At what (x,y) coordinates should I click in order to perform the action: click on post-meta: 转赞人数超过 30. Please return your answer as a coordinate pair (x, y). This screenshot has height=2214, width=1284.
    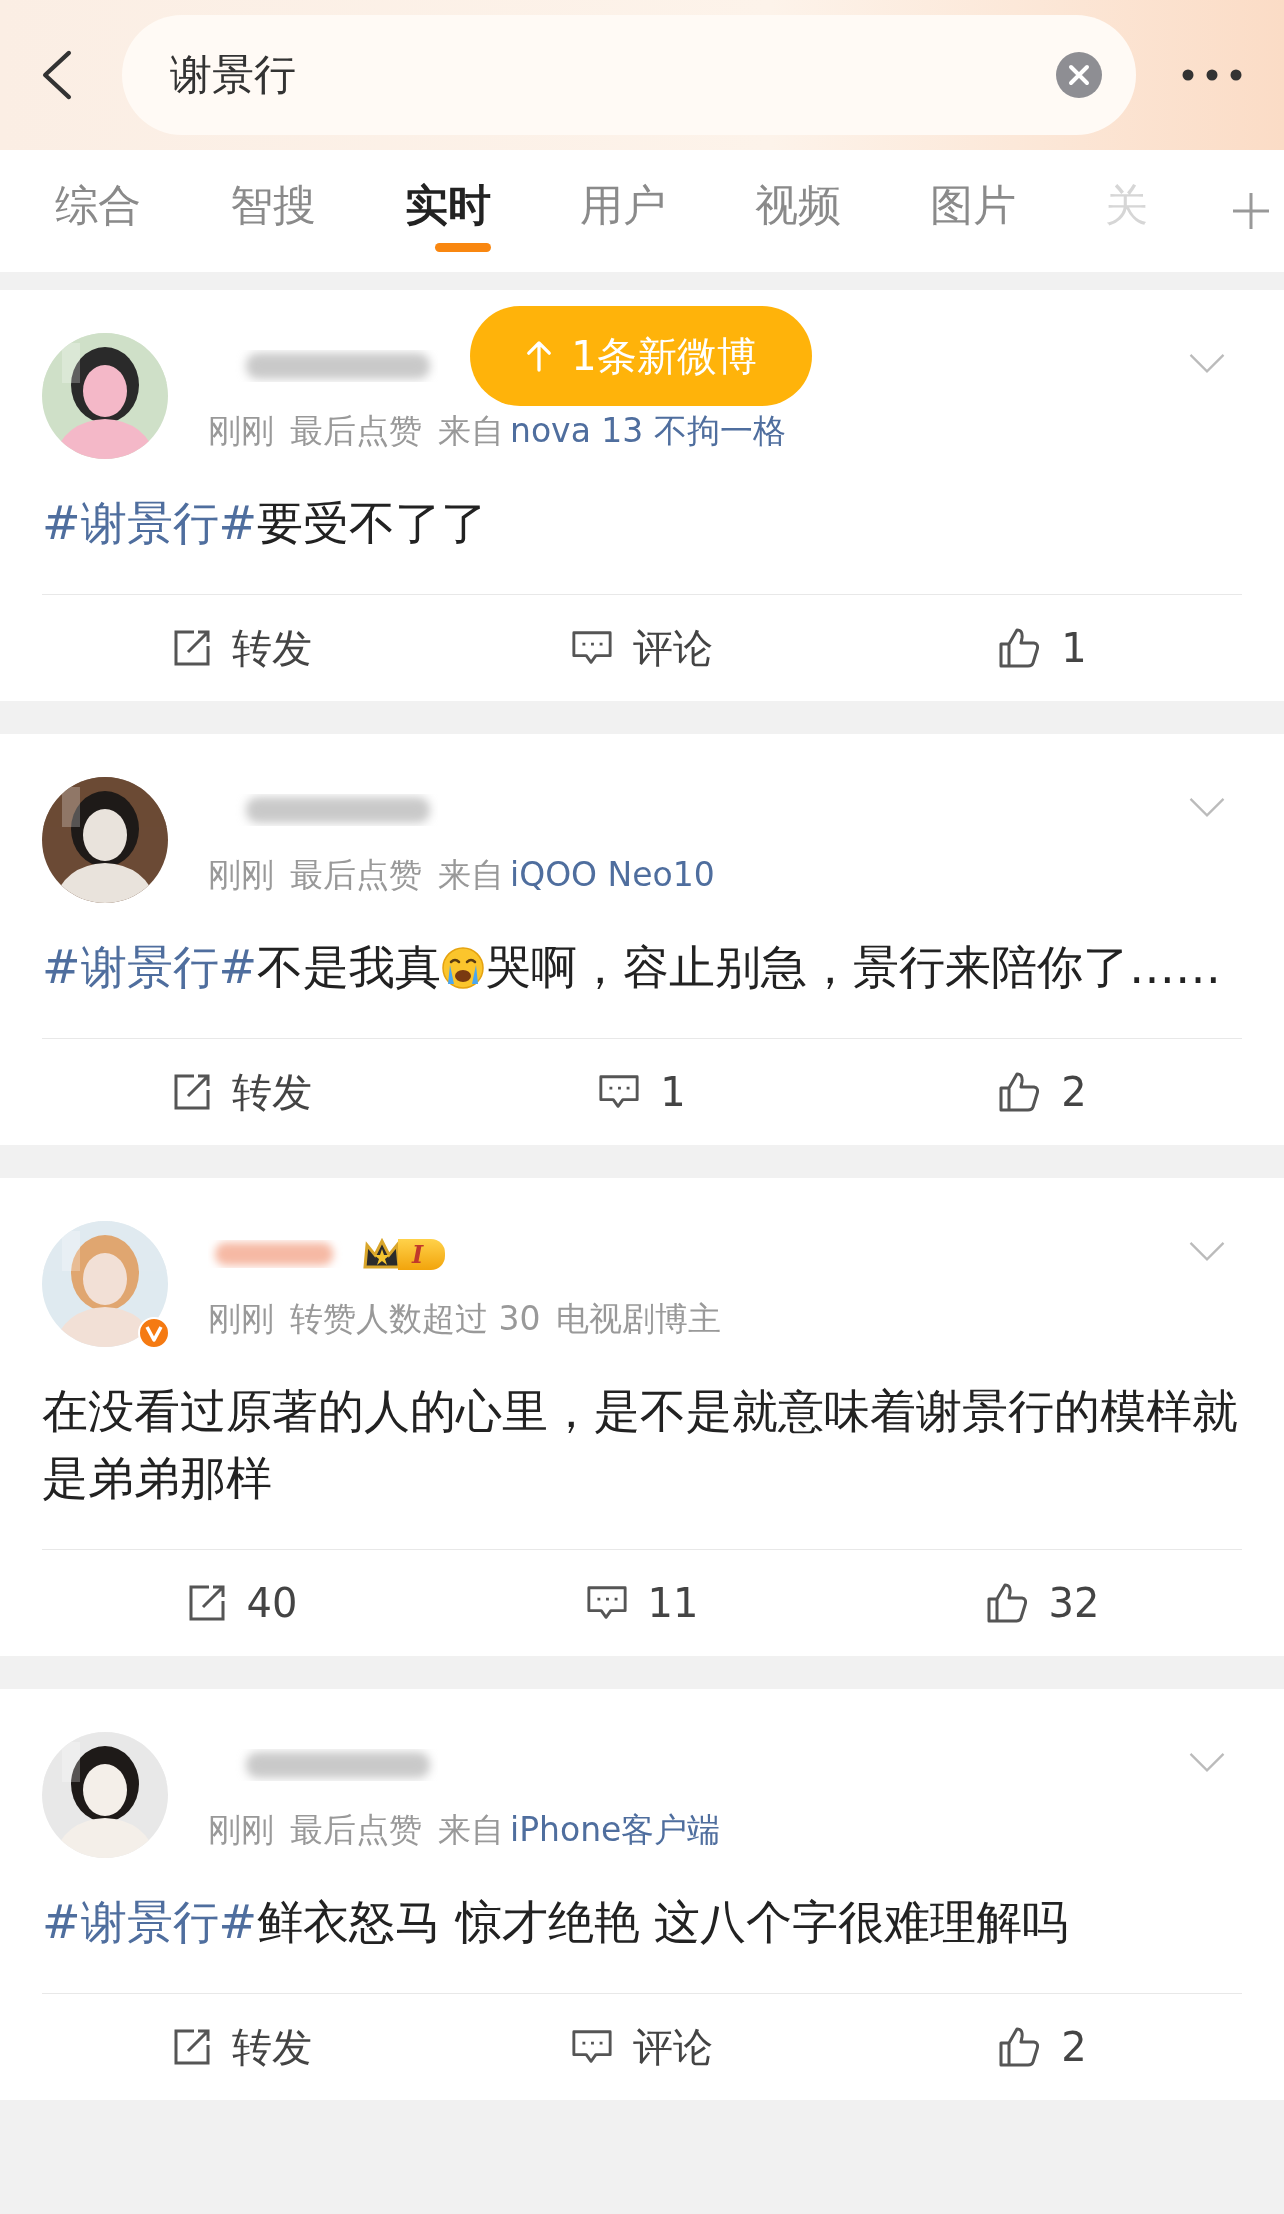
    Looking at the image, I should click on (415, 1319).